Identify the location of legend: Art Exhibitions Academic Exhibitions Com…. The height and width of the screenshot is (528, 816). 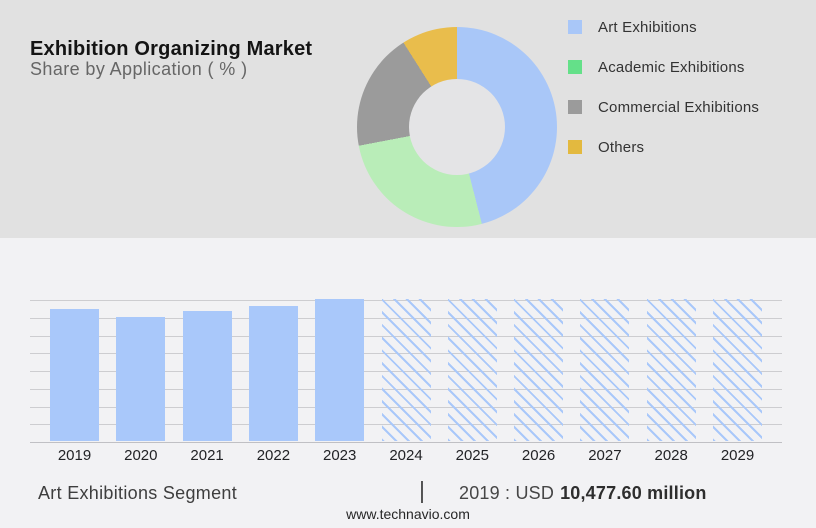
(664, 99).